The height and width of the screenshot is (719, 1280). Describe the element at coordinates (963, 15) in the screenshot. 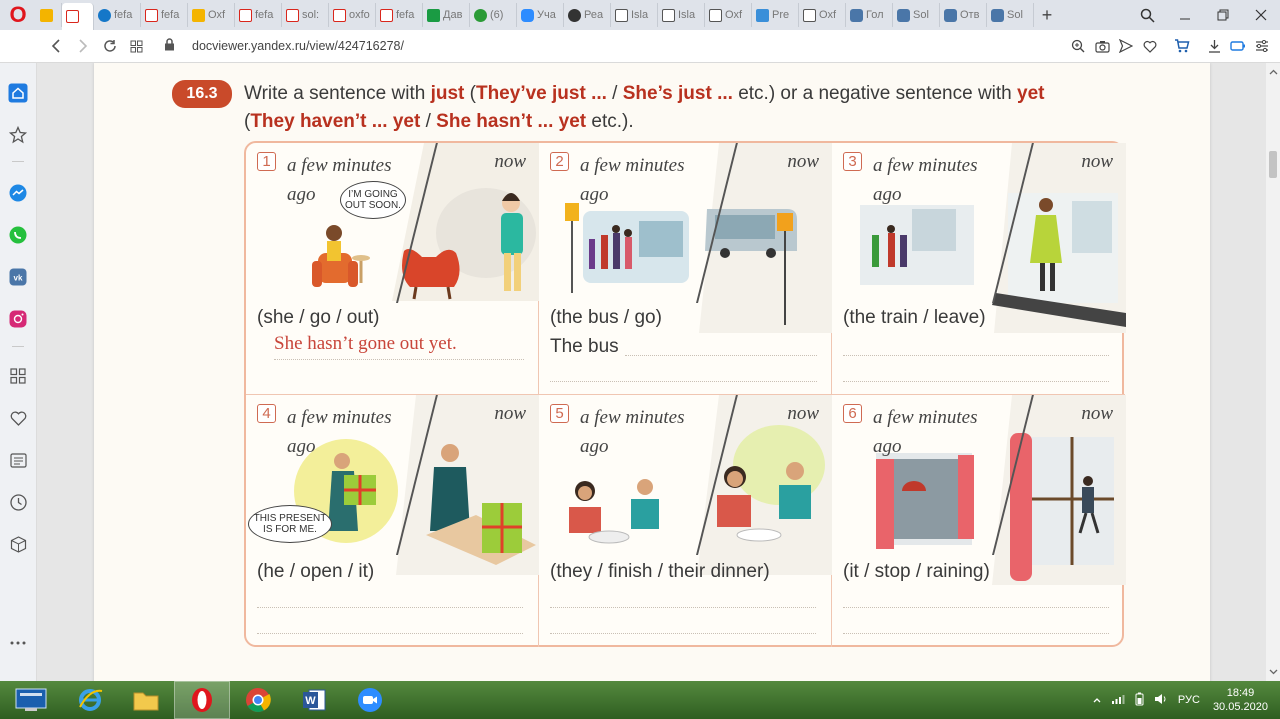

I see `browser-tab: Отв` at that location.